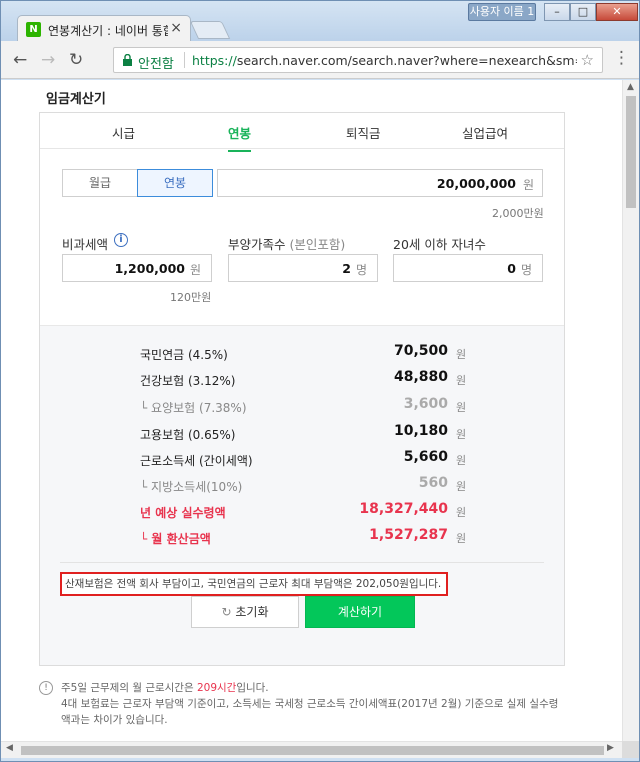  Describe the element at coordinates (129, 688) in the screenshot. I see `footnote-text: 주5일 근무제의 월 근로시간은` at that location.